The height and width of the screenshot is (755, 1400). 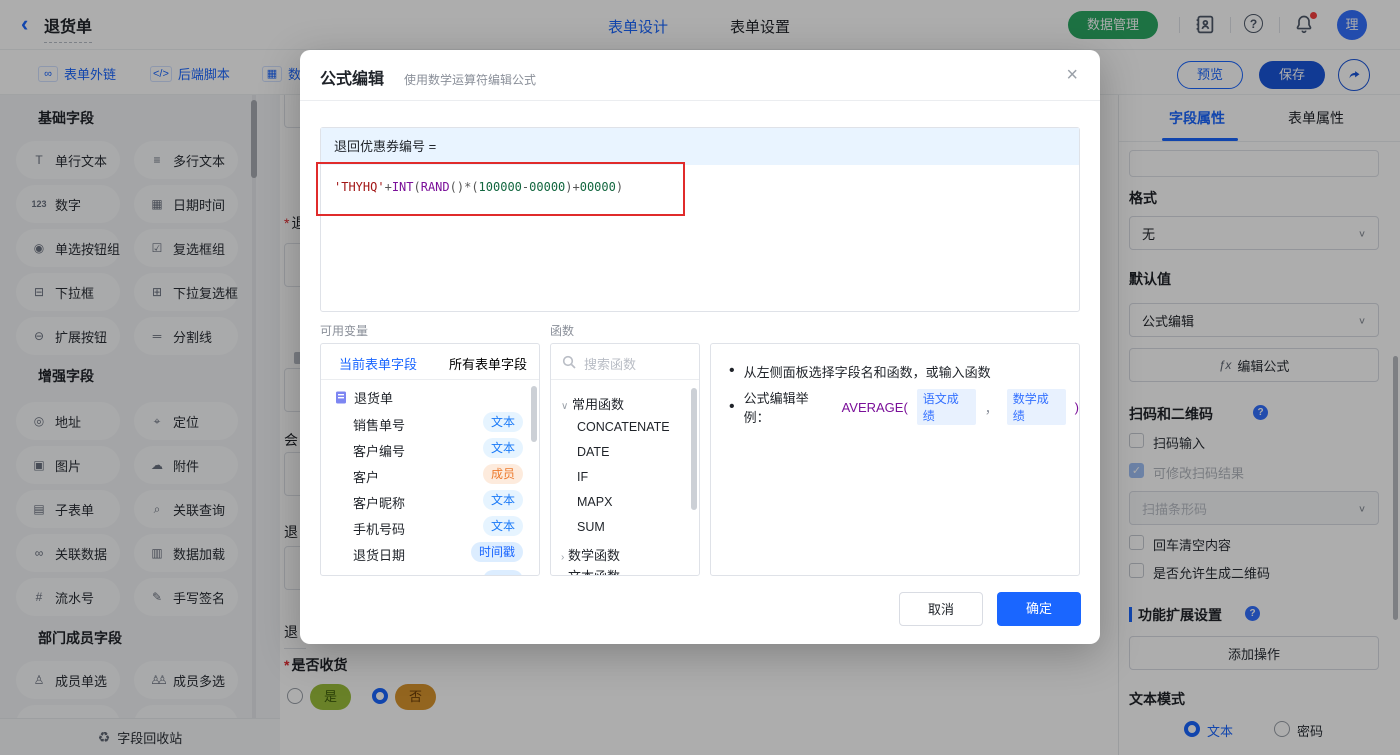 I want to click on function-item: DATE, so click(x=593, y=452).